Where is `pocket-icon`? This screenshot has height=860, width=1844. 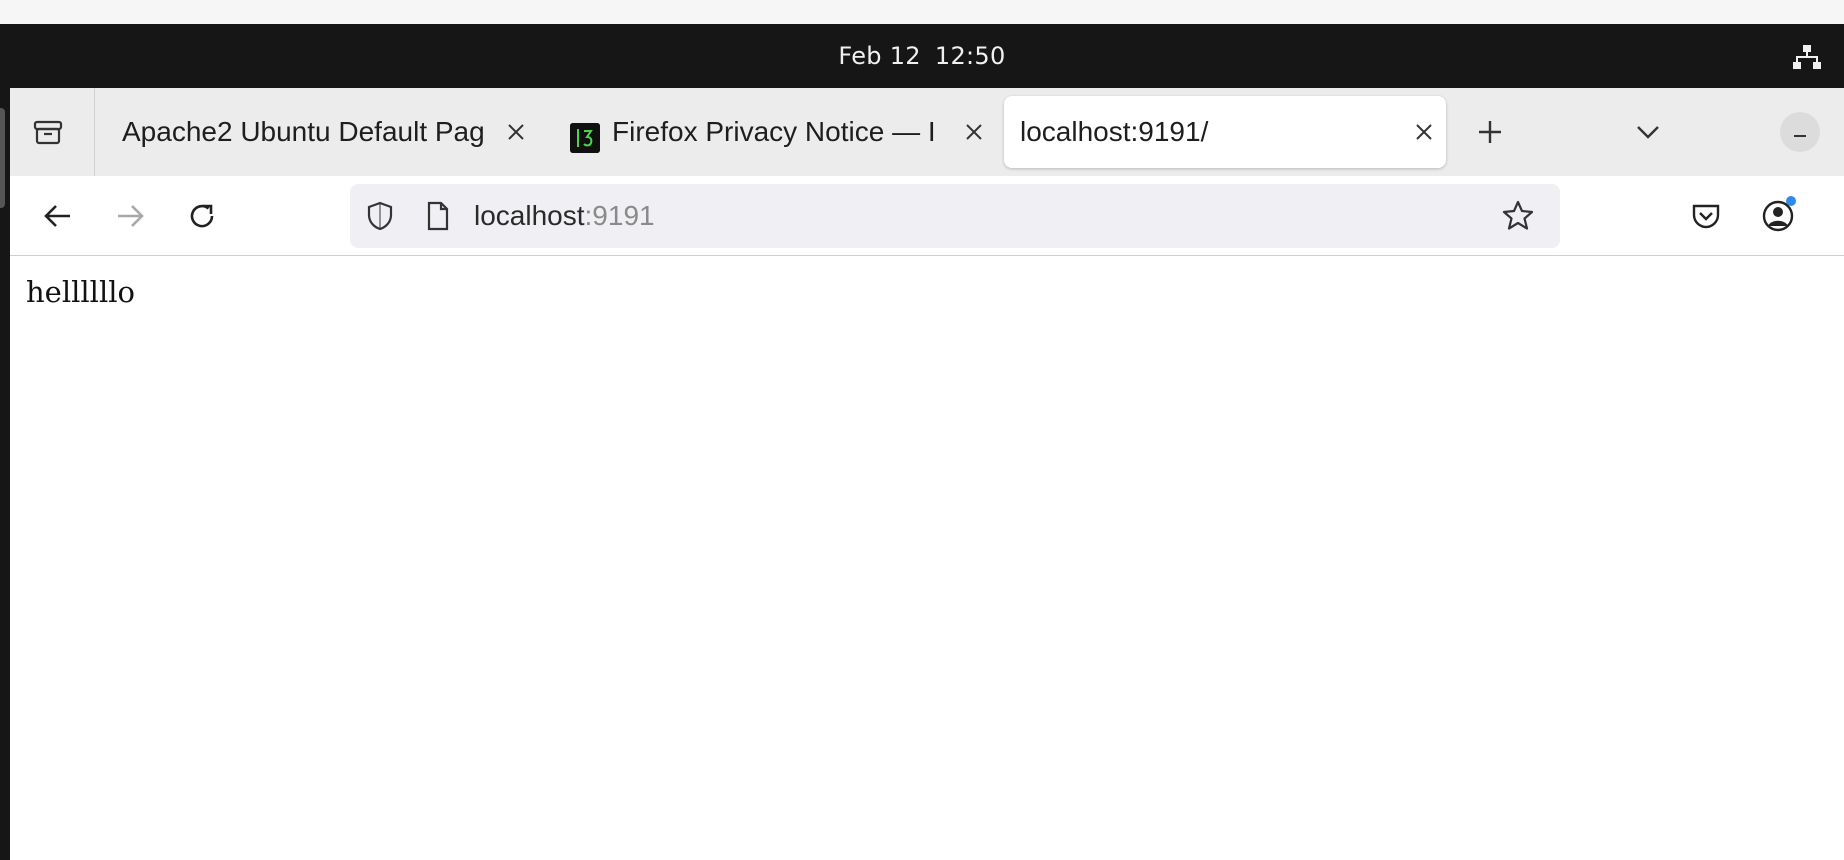 pocket-icon is located at coordinates (1706, 216).